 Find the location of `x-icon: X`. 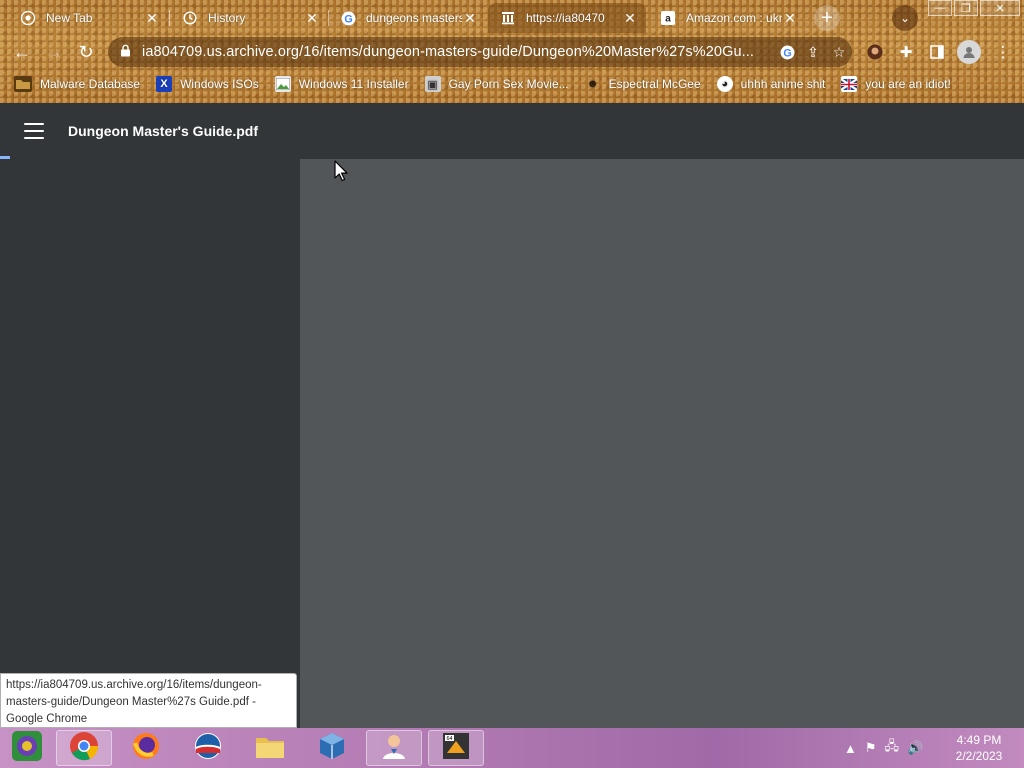

x-icon: X is located at coordinates (164, 84).